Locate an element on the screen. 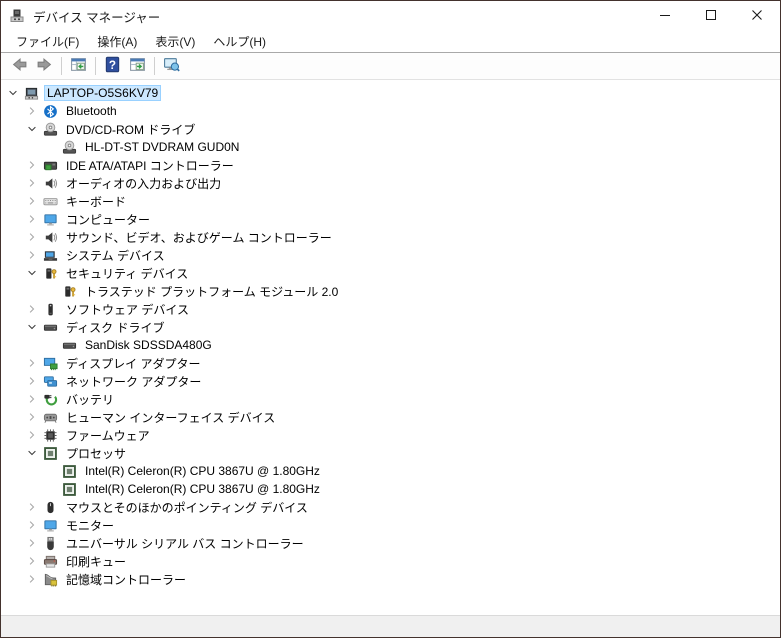 Image resolution: width=781 pixels, height=638 pixels. tree-item: プロセッサ is located at coordinates (390, 453).